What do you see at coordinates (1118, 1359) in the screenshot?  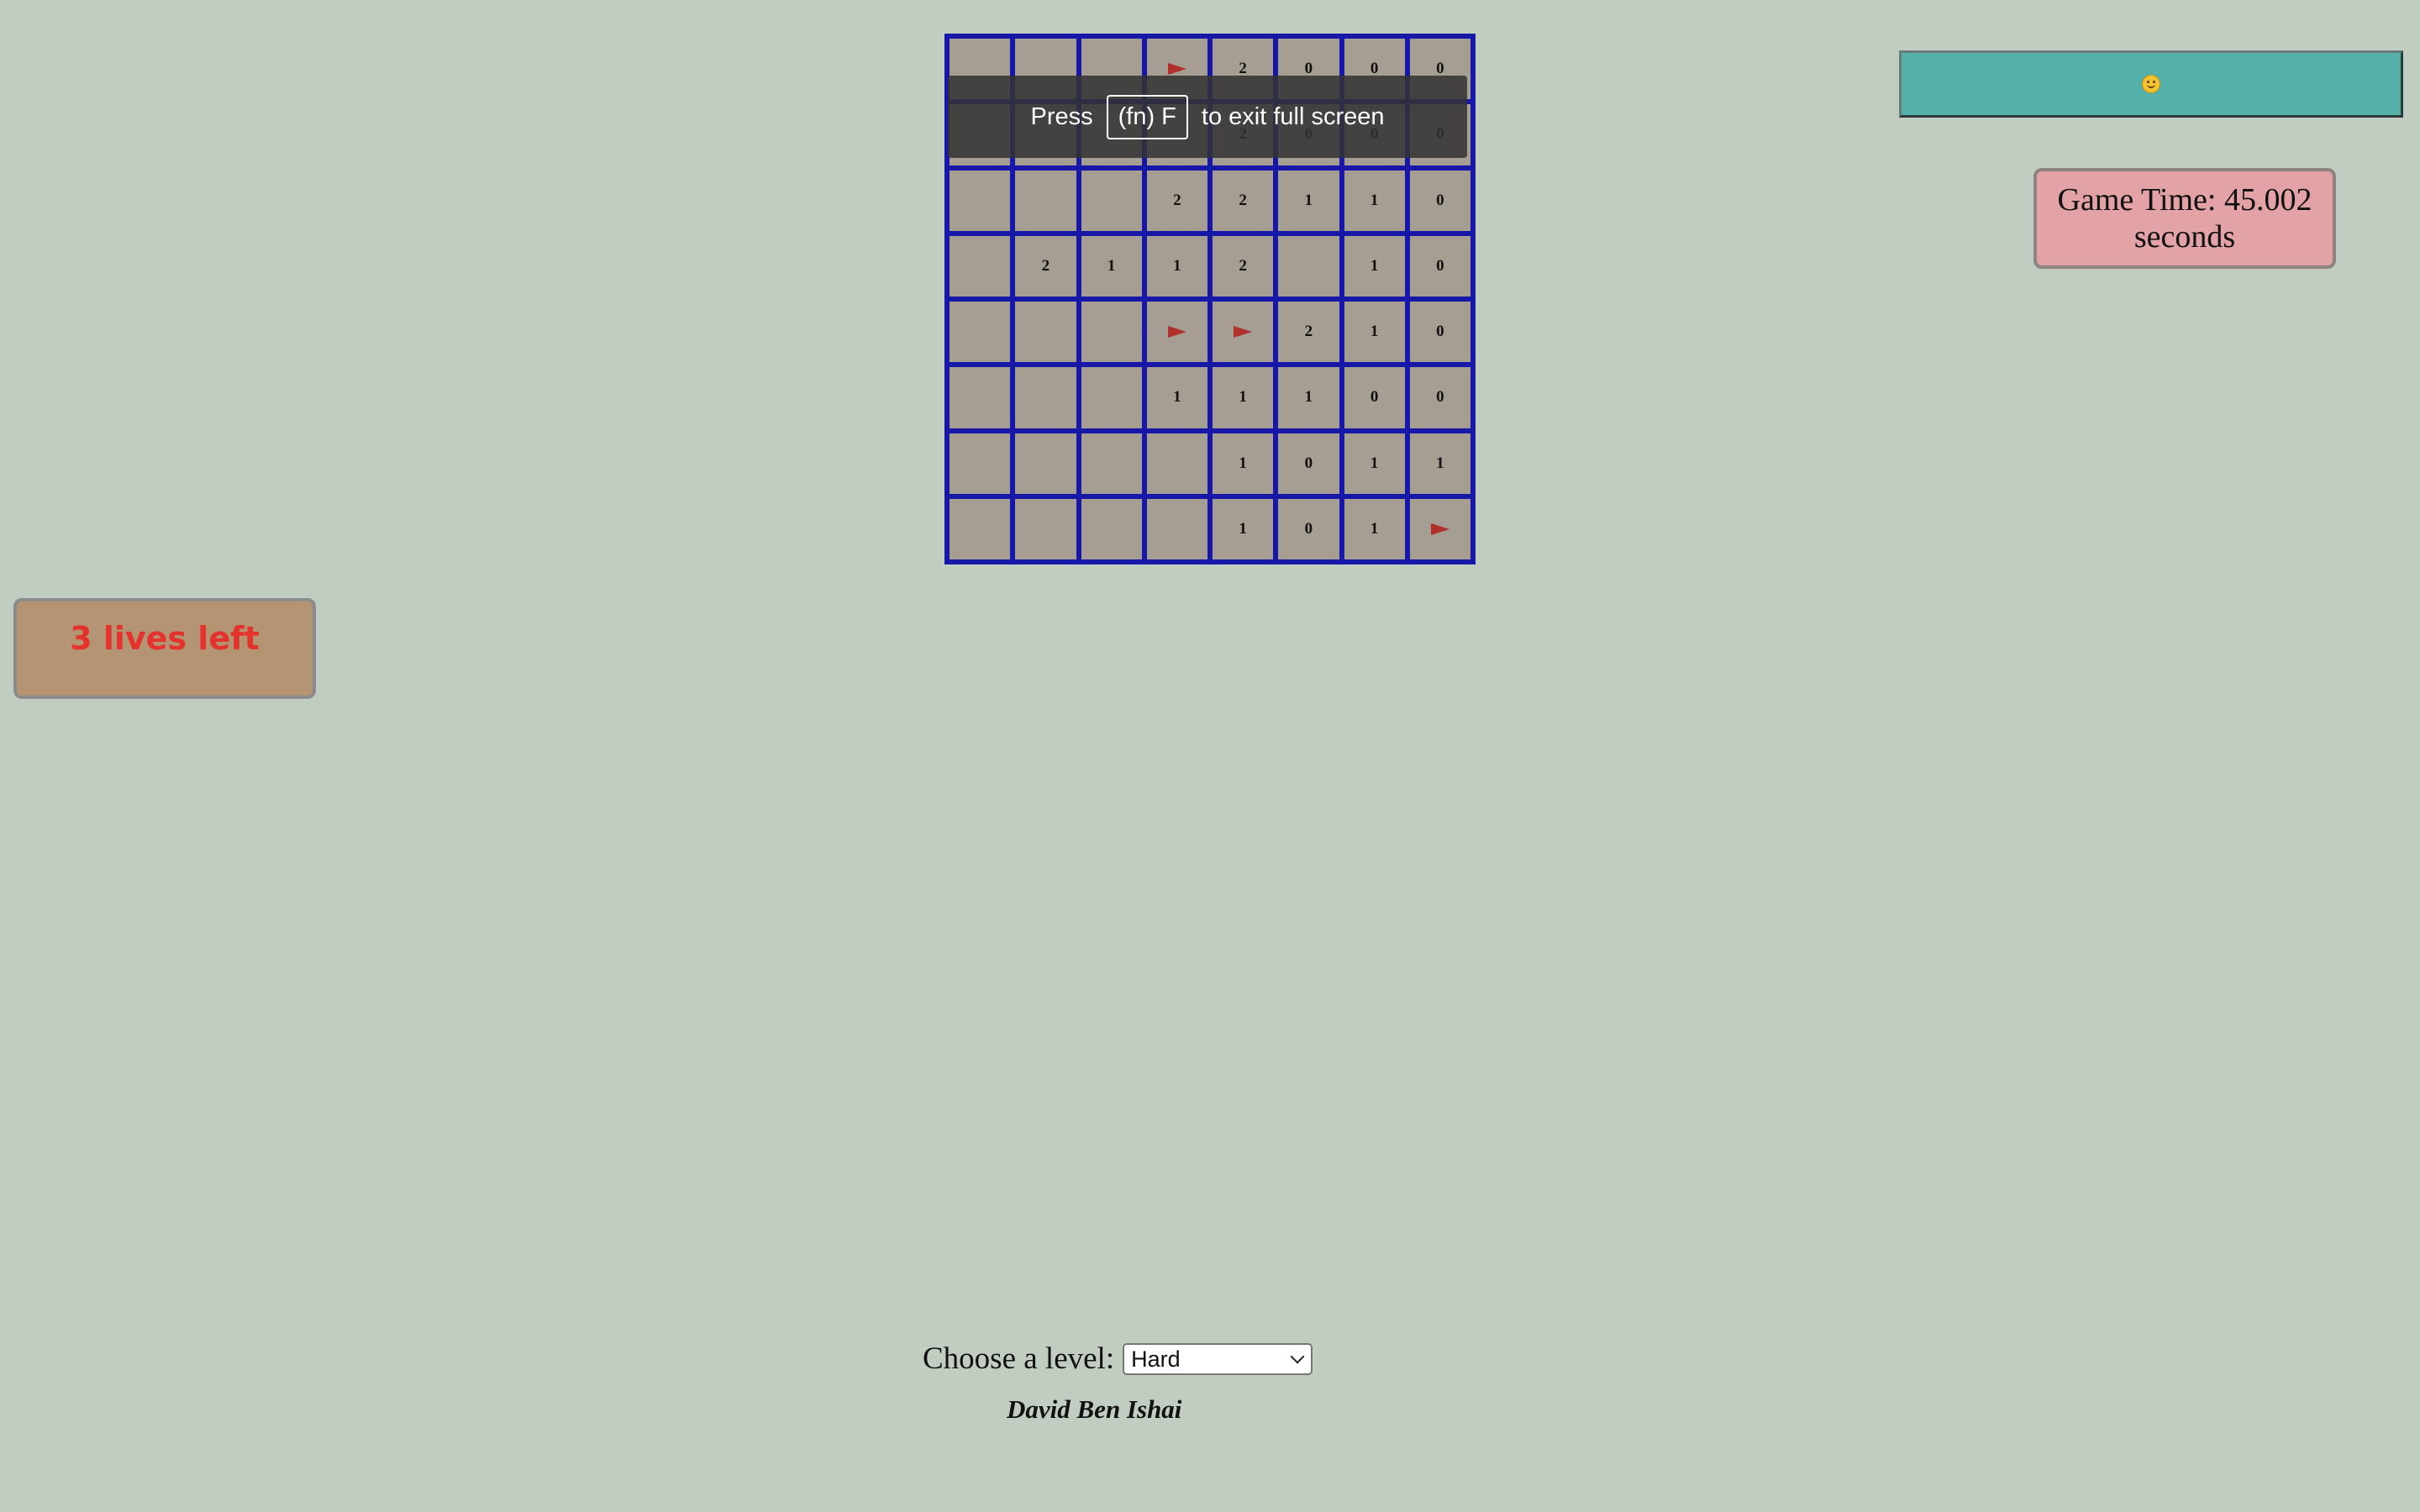 I see `level-selector-row: Choose a level: Hard` at bounding box center [1118, 1359].